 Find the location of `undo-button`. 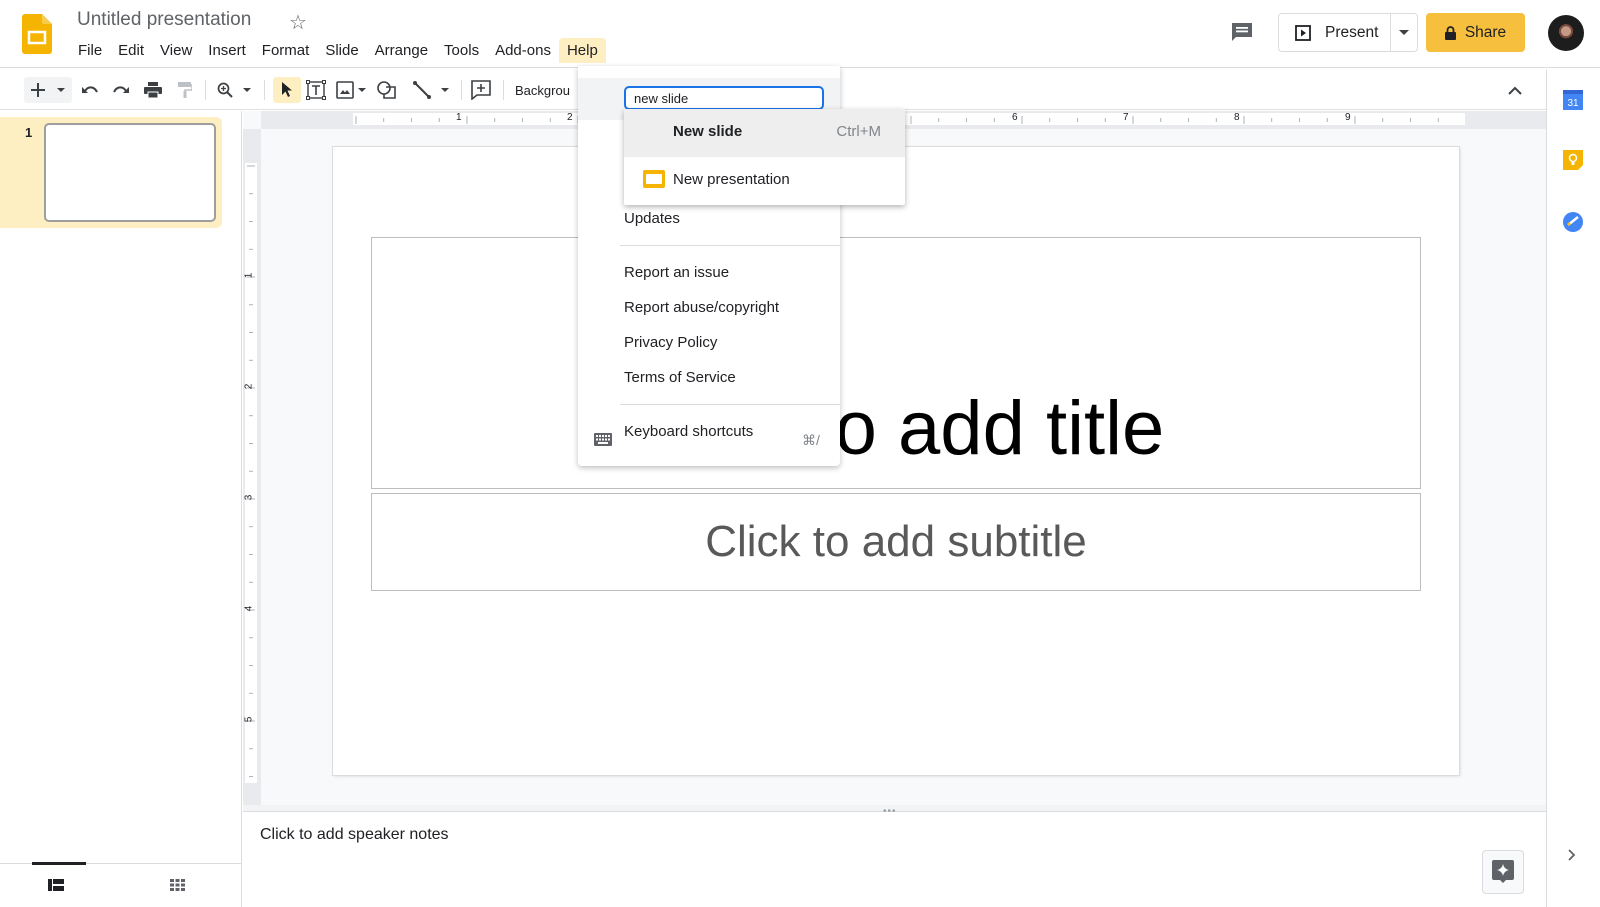

undo-button is located at coordinates (90, 90).